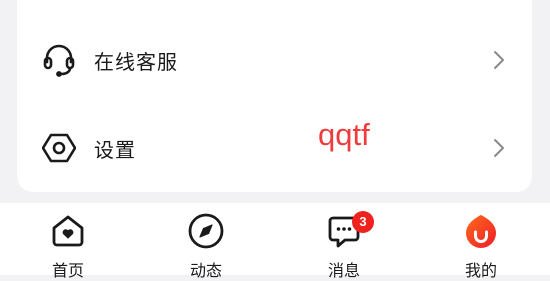 The image size is (550, 281). What do you see at coordinates (205, 270) in the screenshot?
I see `tab-label: 动态` at bounding box center [205, 270].